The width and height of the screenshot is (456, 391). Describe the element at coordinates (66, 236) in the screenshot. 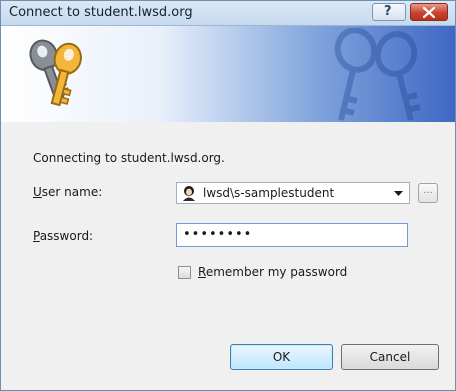

I see `password-label-text: assword:` at that location.